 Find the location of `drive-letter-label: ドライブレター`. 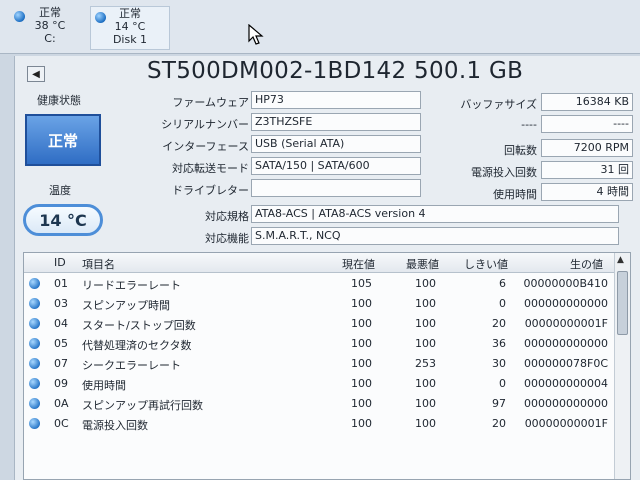

drive-letter-label: ドライブレター is located at coordinates (210, 190).